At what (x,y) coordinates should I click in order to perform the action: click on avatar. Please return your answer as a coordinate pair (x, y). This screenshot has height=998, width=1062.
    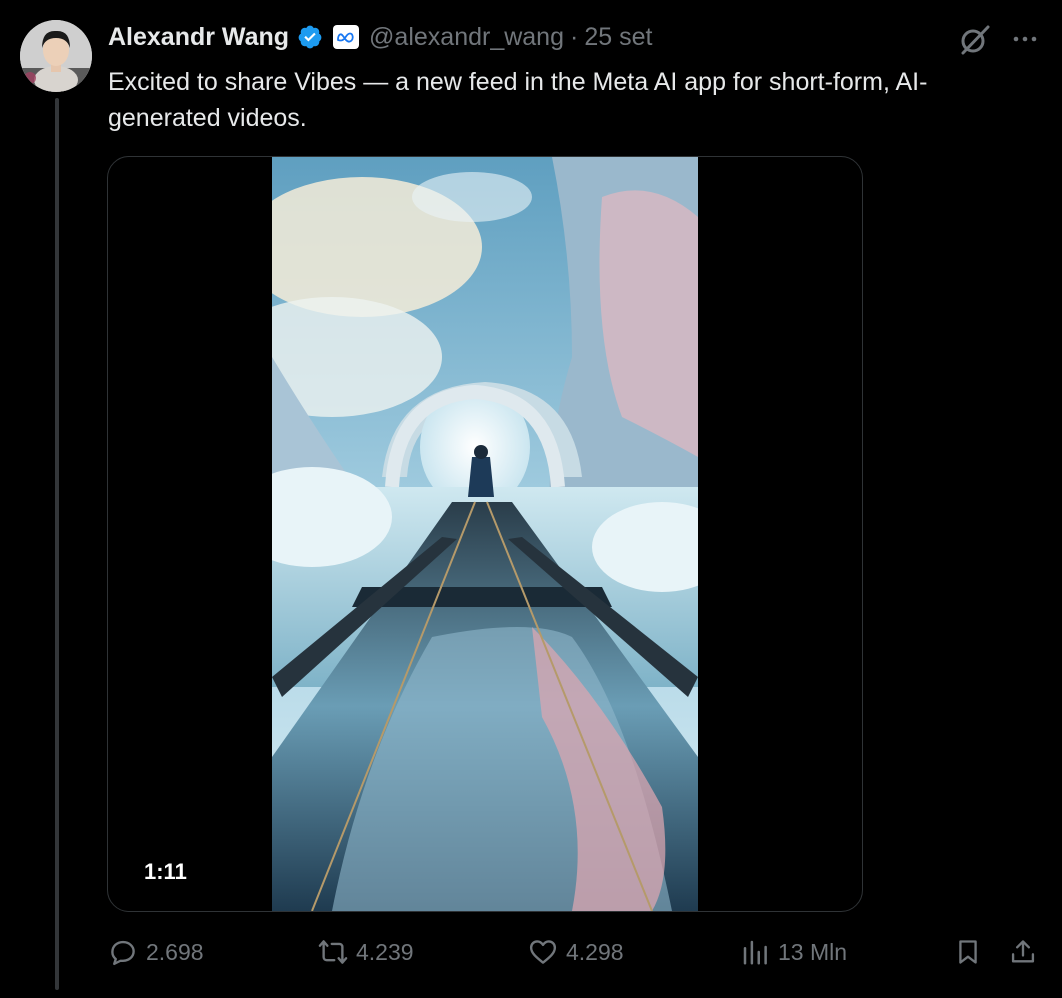
    Looking at the image, I should click on (56, 56).